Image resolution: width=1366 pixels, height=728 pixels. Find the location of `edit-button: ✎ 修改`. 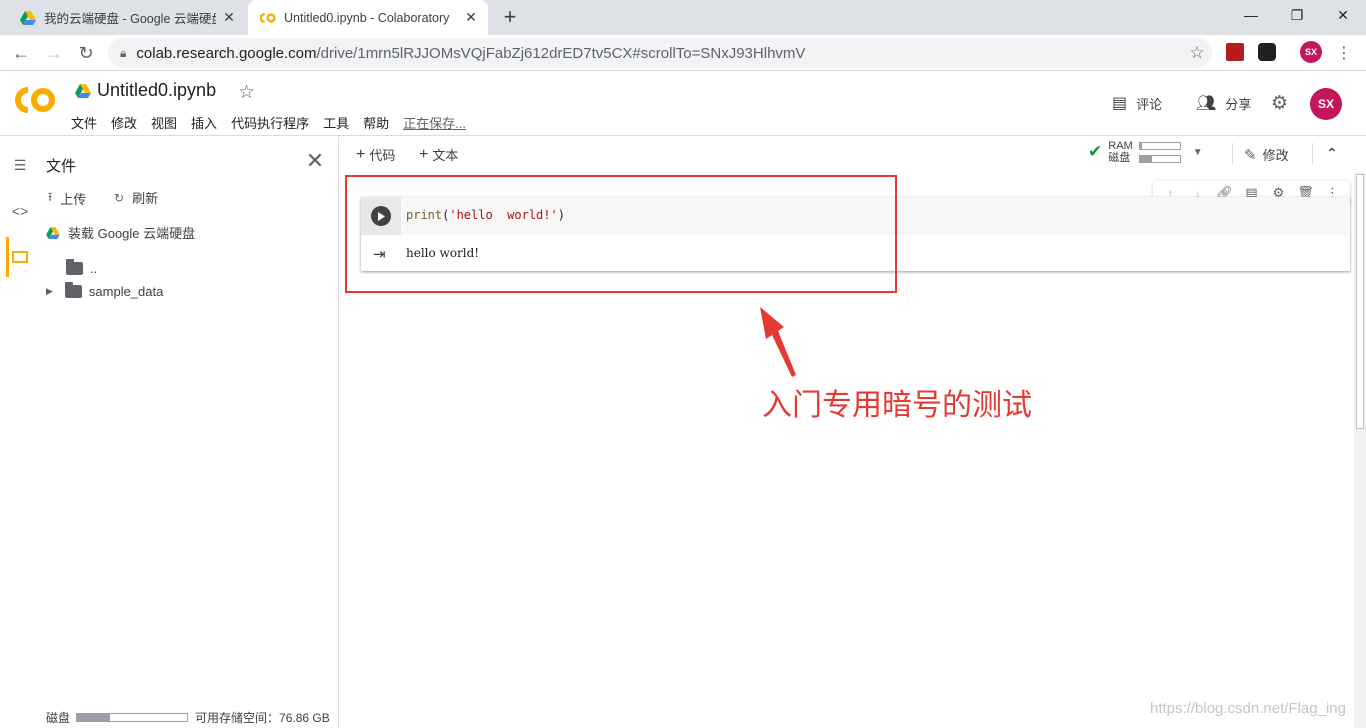

edit-button: ✎ 修改 is located at coordinates (1266, 154).